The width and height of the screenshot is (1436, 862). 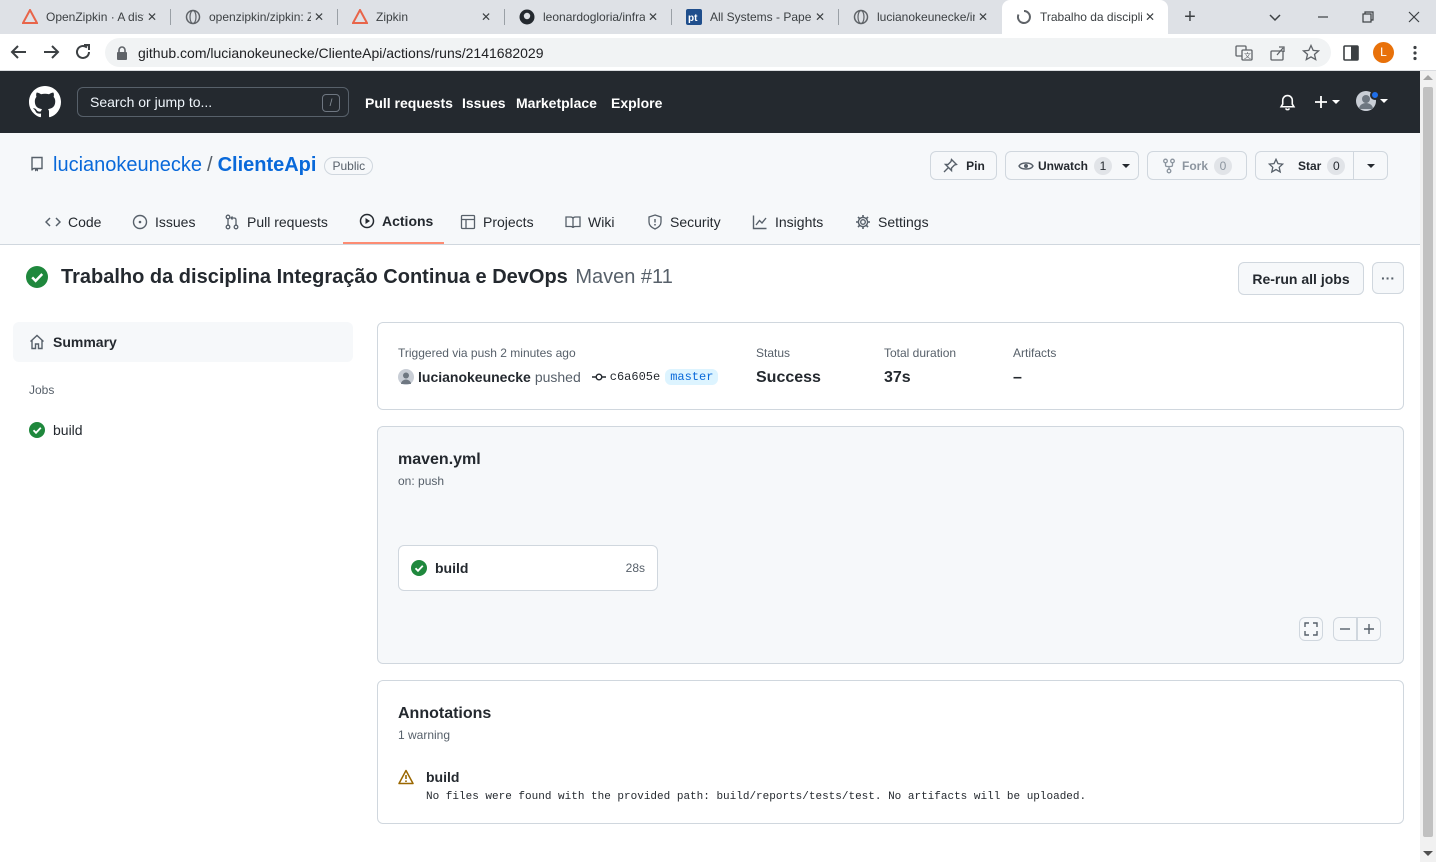 I want to click on button-divider, so click(x=1353, y=165).